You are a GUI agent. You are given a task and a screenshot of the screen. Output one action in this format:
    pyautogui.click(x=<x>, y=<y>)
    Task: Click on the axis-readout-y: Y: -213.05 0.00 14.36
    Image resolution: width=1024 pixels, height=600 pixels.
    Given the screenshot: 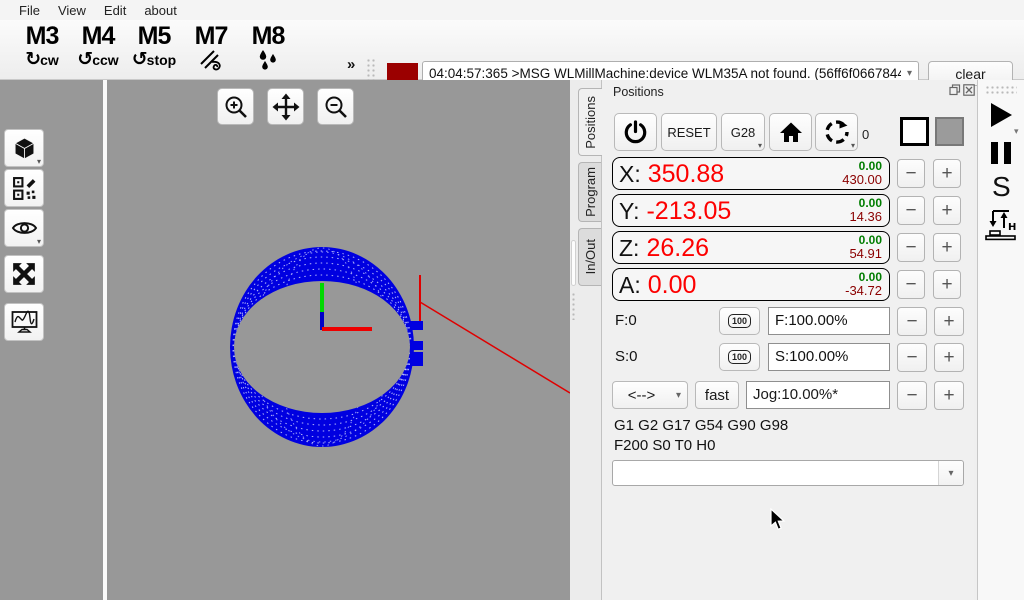 What is the action you would take?
    pyautogui.click(x=751, y=210)
    